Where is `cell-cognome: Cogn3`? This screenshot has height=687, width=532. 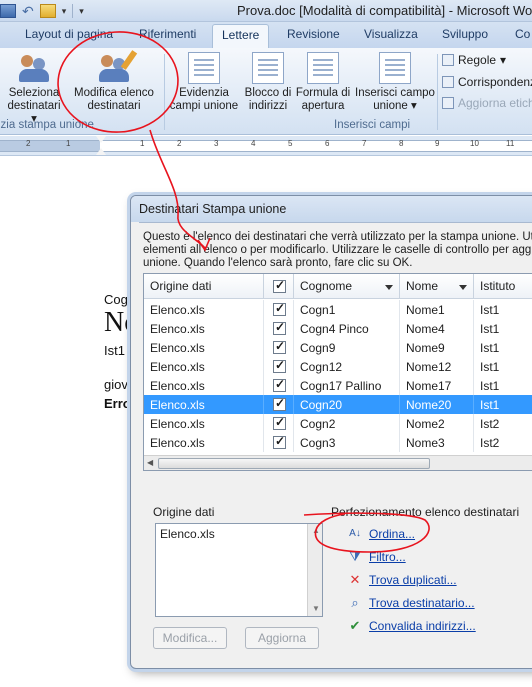 cell-cognome: Cogn3 is located at coordinates (347, 442).